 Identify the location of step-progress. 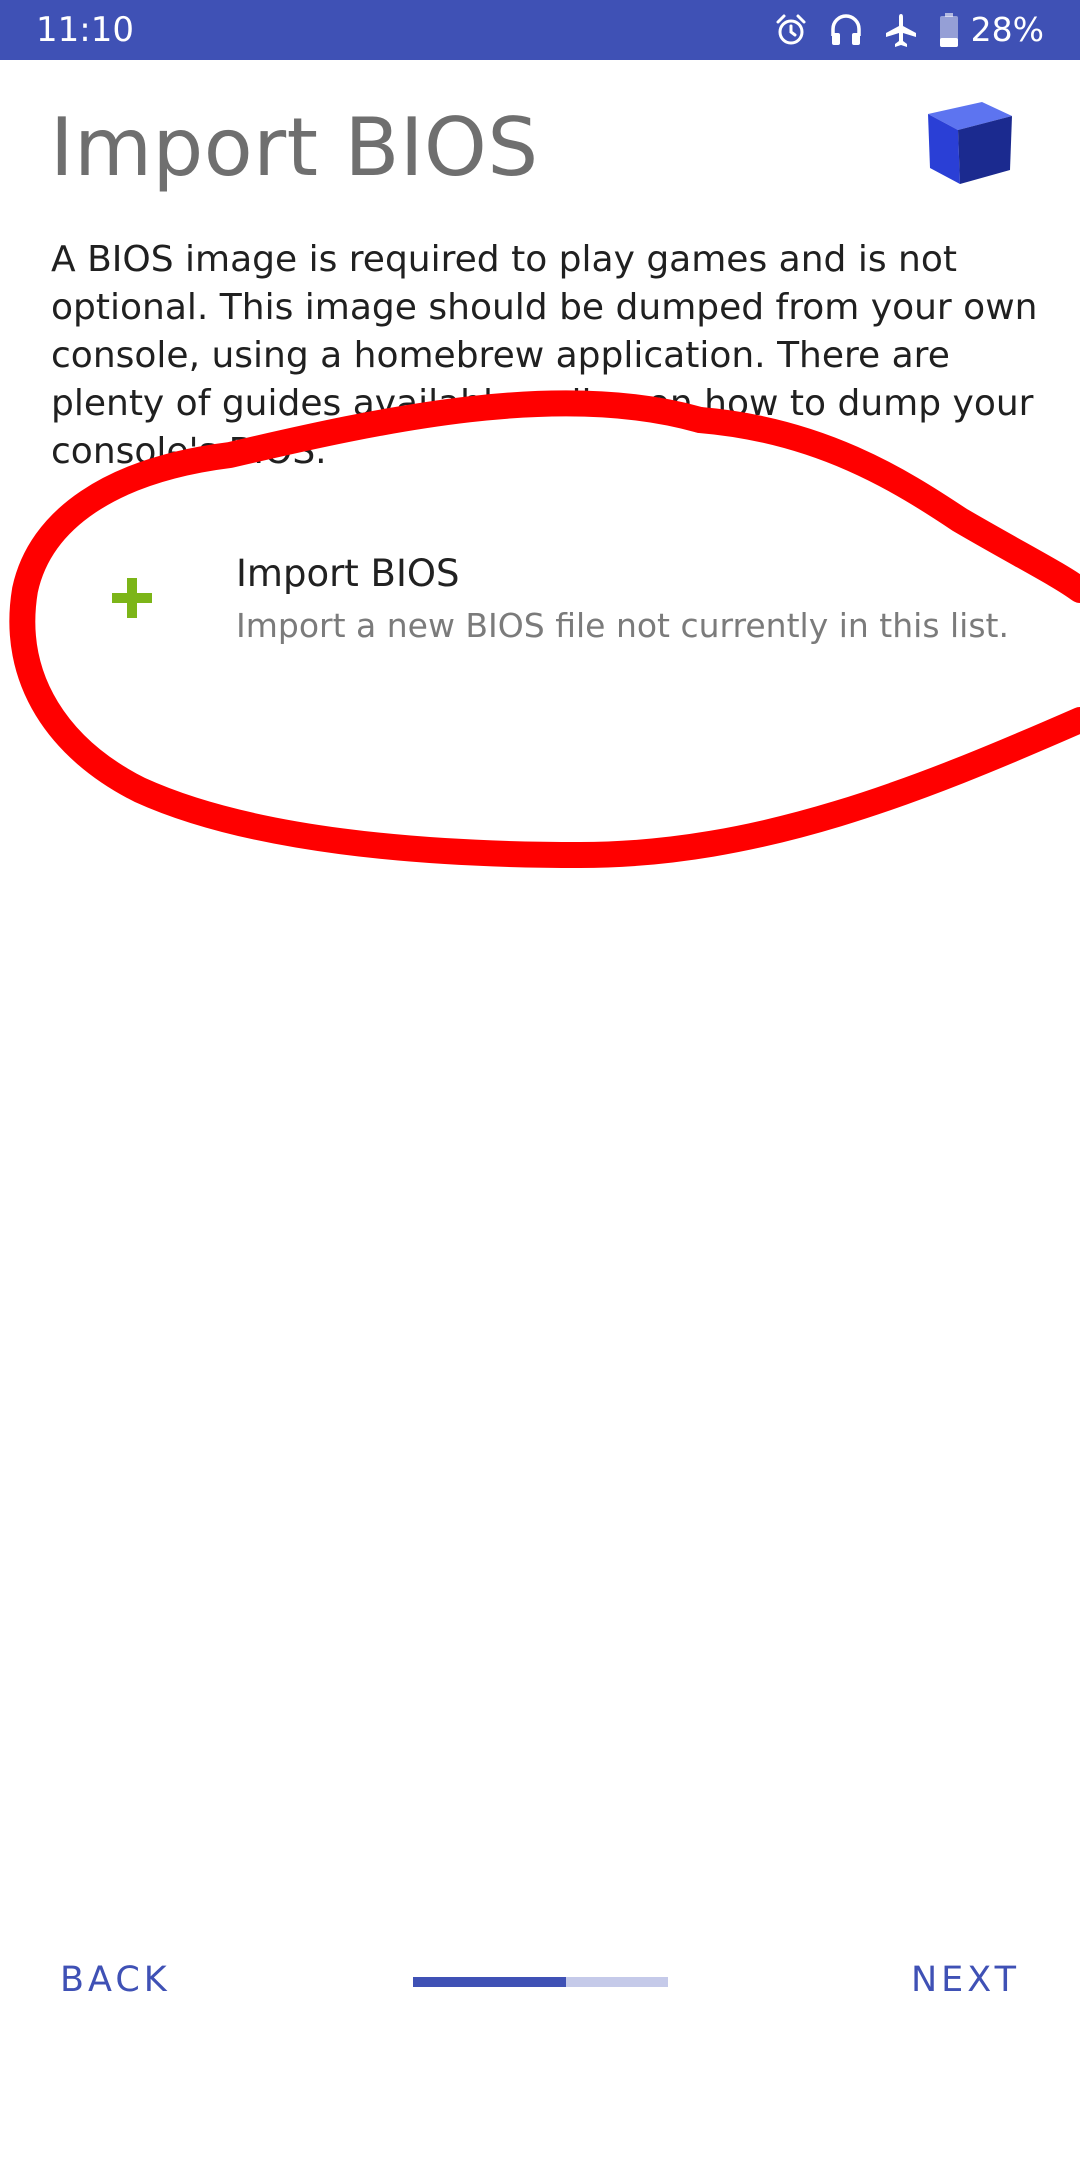
(540, 1982).